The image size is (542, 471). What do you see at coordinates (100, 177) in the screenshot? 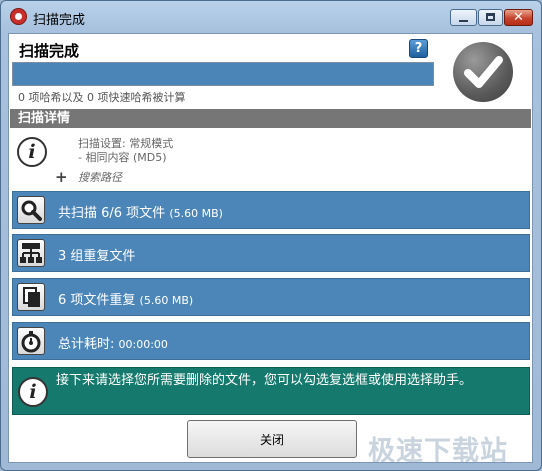
I see `search-path-link: 搜索路径` at bounding box center [100, 177].